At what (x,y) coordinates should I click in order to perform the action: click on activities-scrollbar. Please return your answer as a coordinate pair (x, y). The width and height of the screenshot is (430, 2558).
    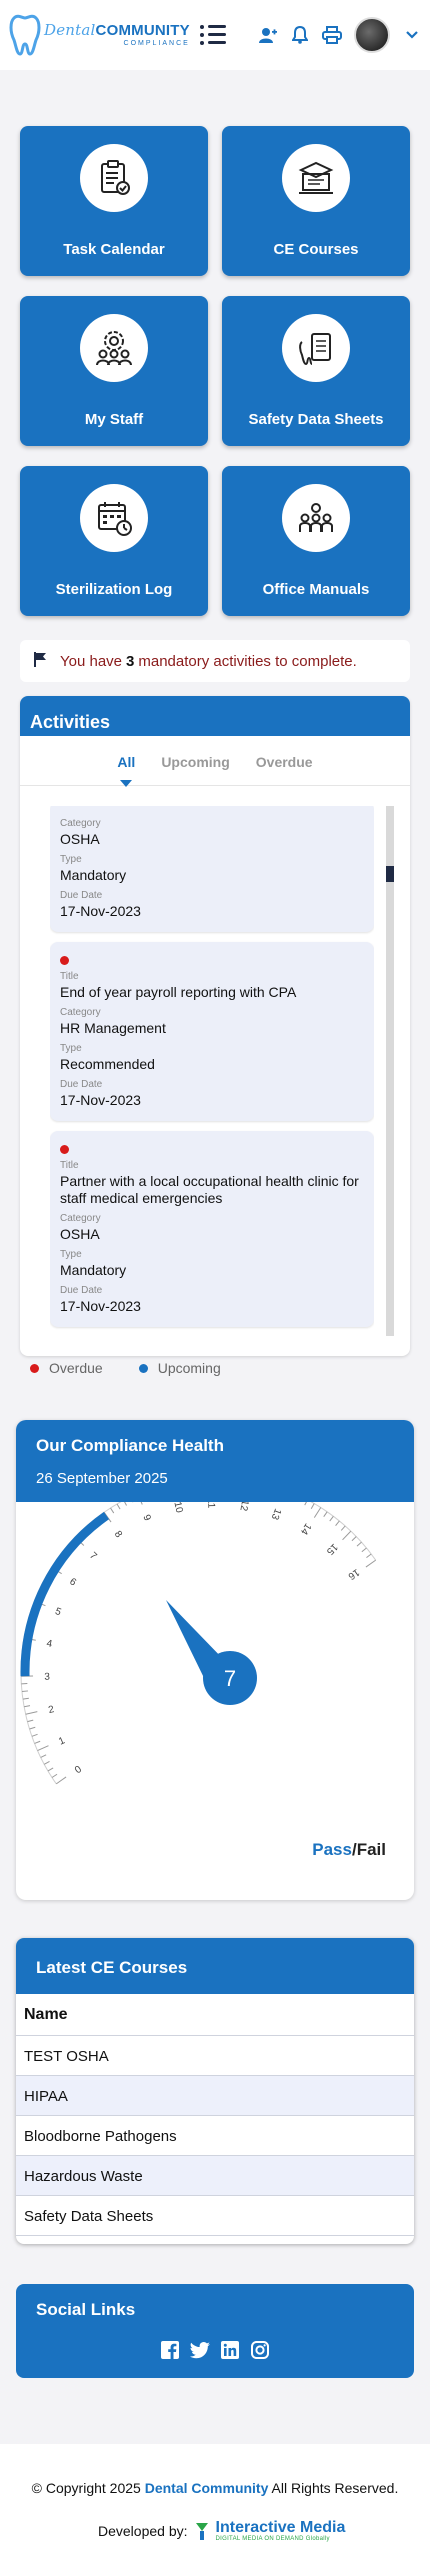
    Looking at the image, I should click on (390, 1071).